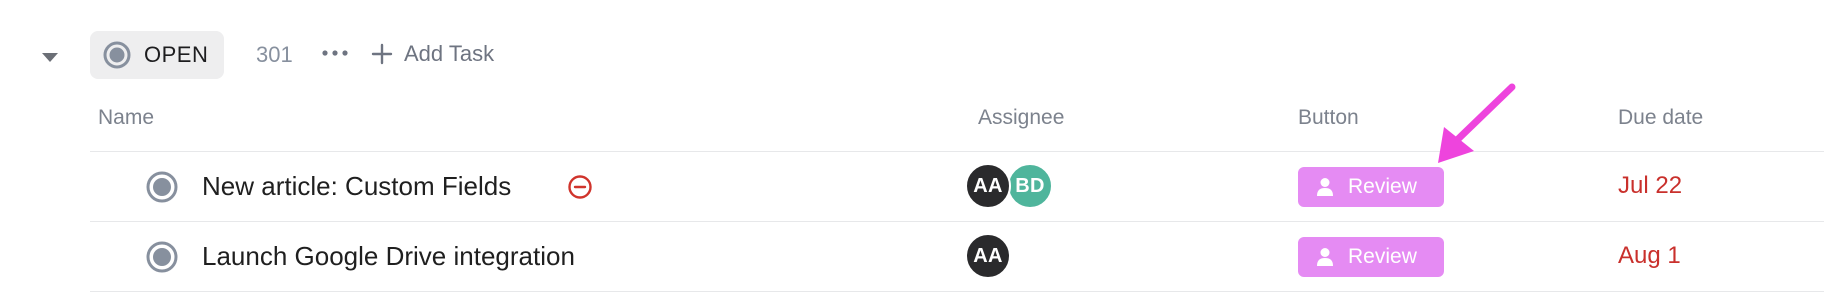  I want to click on review-button: Review, so click(1371, 257).